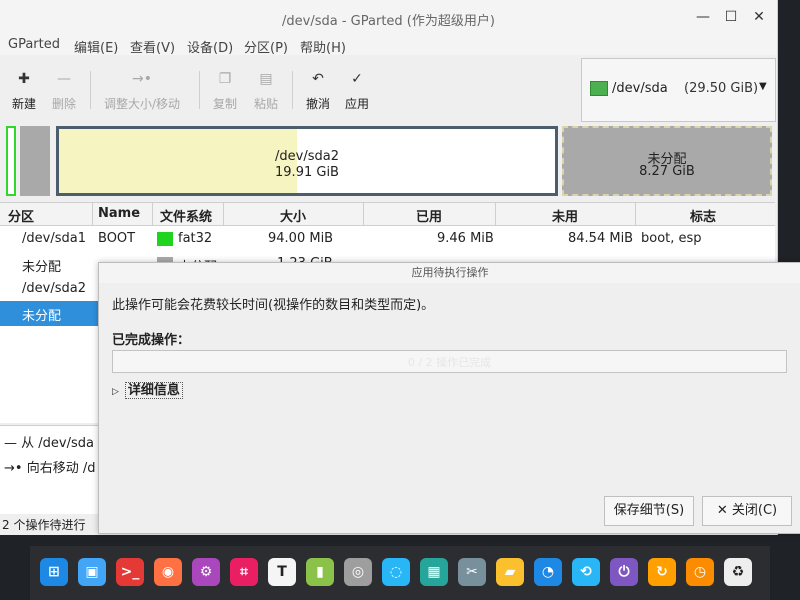 The image size is (800, 600). What do you see at coordinates (21, 215) in the screenshot?
I see `column-header-partition: 分区` at bounding box center [21, 215].